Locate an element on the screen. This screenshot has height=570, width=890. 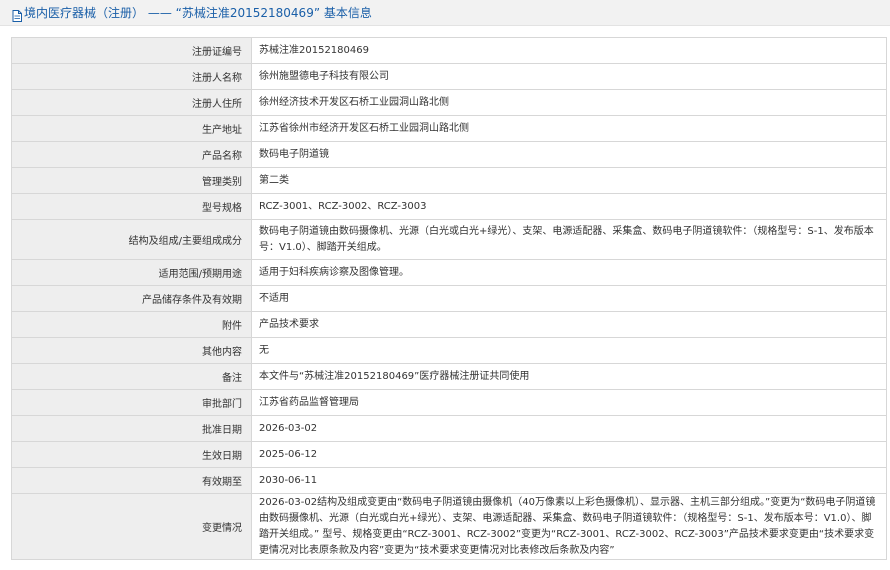
table-row-effective-date: 生效日期 2025-06-12 is located at coordinates (449, 454).